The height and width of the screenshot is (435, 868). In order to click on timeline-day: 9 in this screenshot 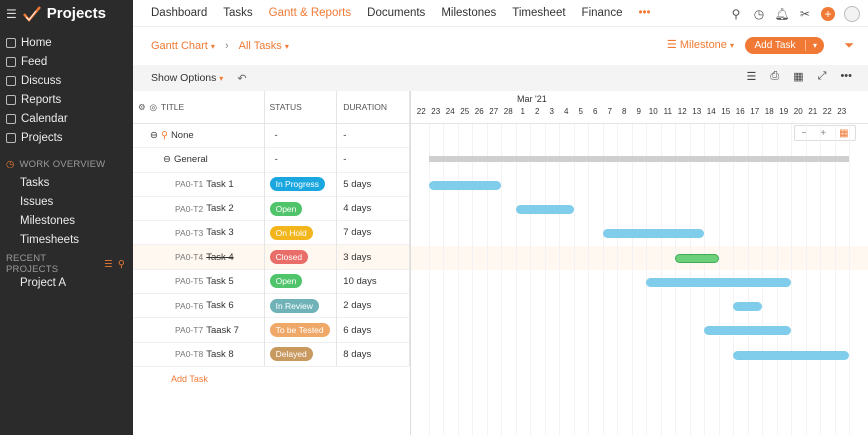, I will do `click(638, 111)`.